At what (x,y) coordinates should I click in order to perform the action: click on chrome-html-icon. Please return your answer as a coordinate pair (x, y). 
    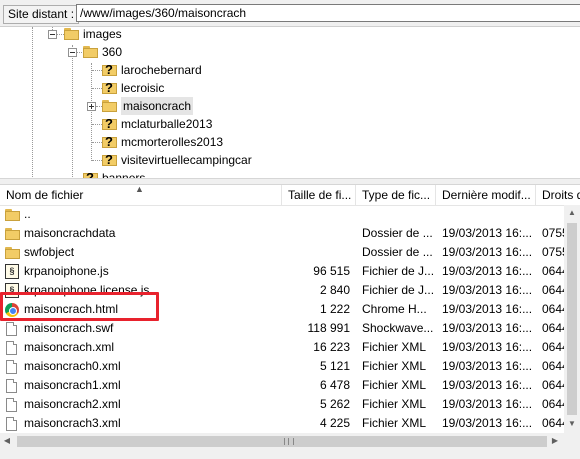
    Looking at the image, I should click on (12, 310).